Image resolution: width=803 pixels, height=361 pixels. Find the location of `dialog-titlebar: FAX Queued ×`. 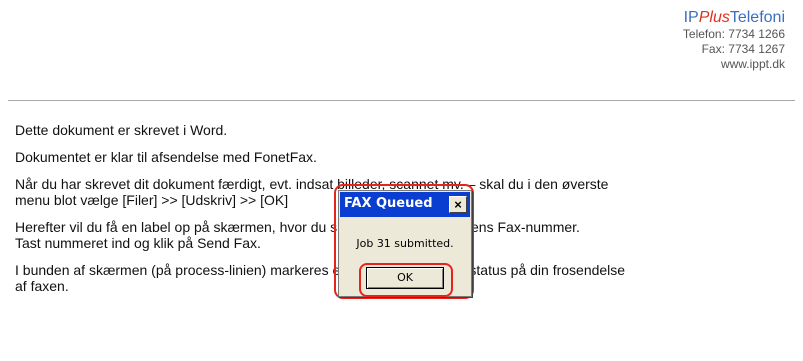

dialog-titlebar: FAX Queued × is located at coordinates (405, 204).